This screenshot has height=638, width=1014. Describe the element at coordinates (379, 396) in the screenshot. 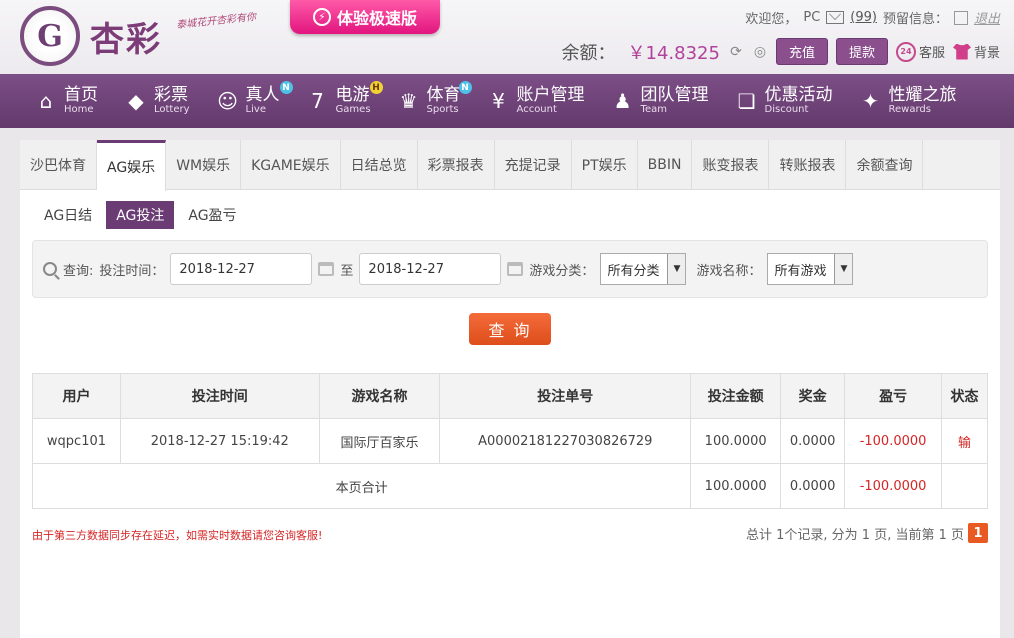

I see `col-header-game-name: 游戏名称` at that location.